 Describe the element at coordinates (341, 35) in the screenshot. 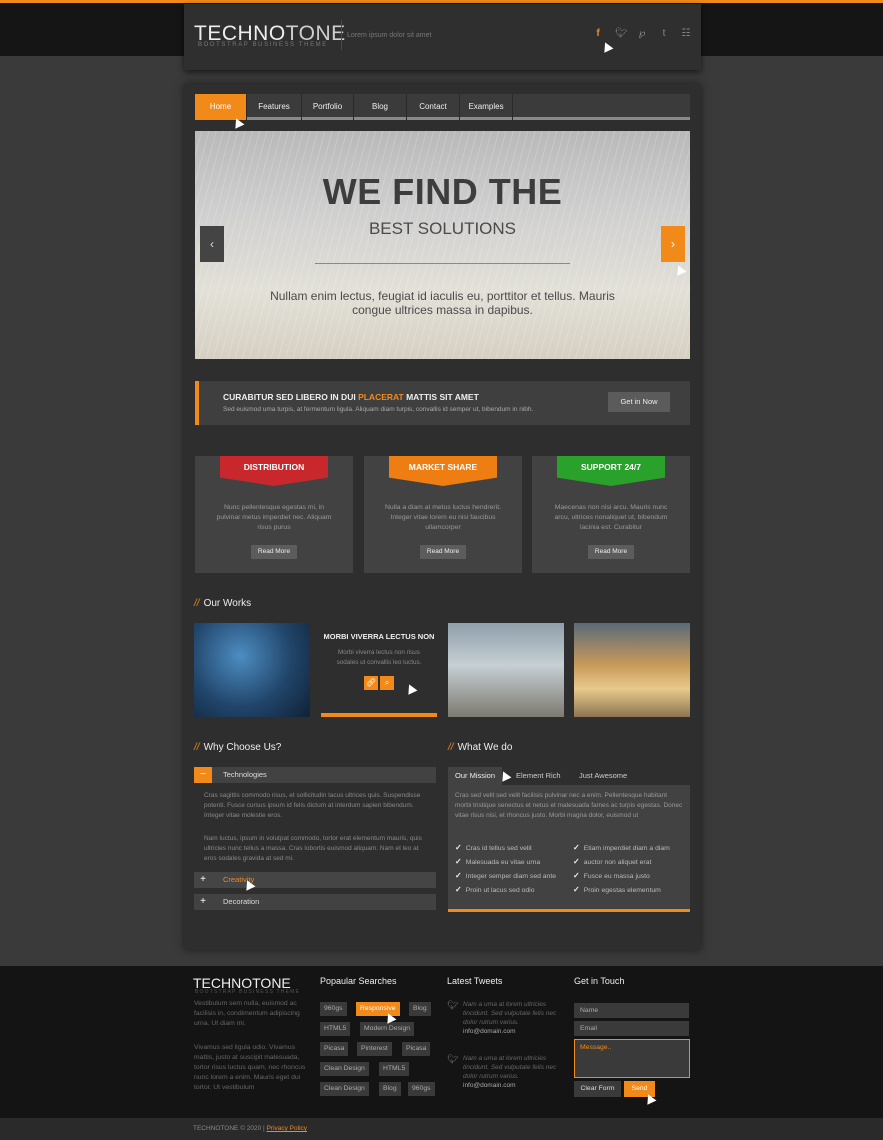

I see `logo-divider` at that location.